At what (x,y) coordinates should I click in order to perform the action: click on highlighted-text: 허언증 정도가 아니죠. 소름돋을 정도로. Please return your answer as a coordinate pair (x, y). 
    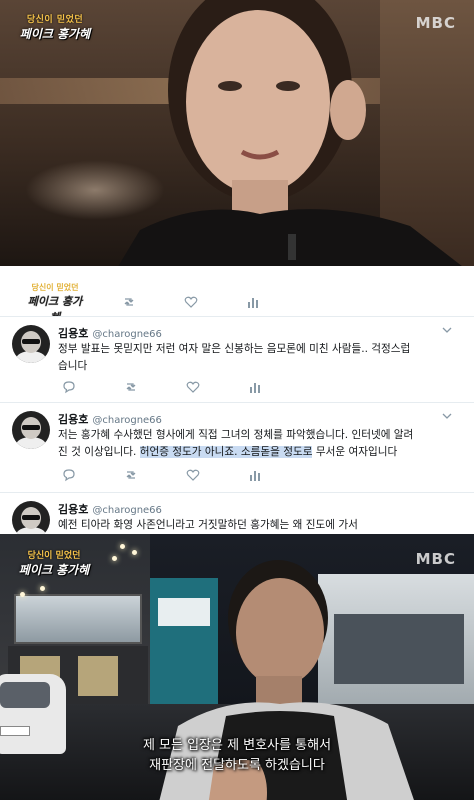
    Looking at the image, I should click on (226, 452).